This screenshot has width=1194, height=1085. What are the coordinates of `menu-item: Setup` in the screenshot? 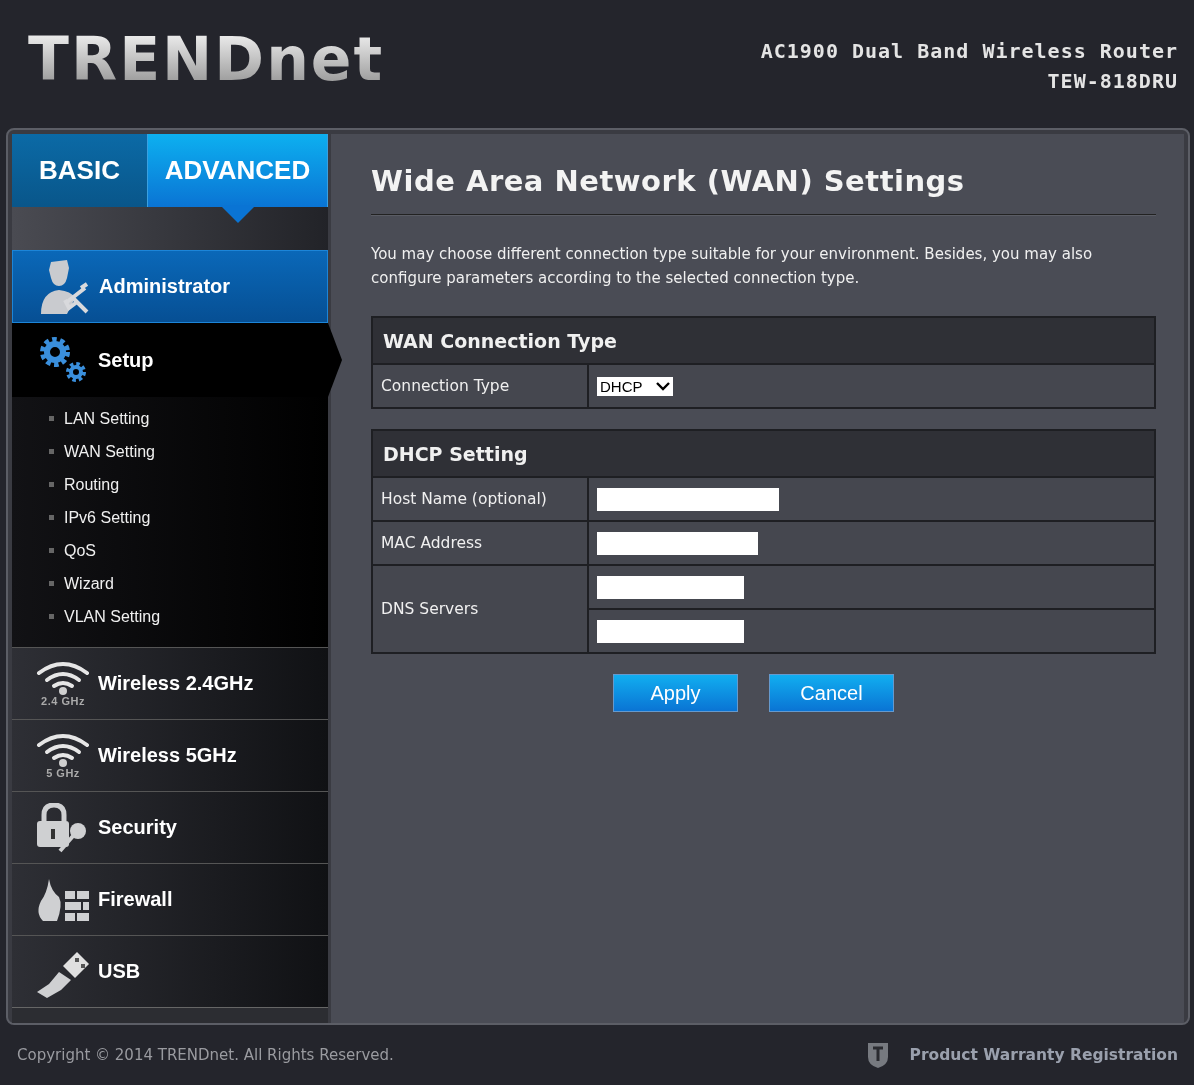 It's located at (170, 360).